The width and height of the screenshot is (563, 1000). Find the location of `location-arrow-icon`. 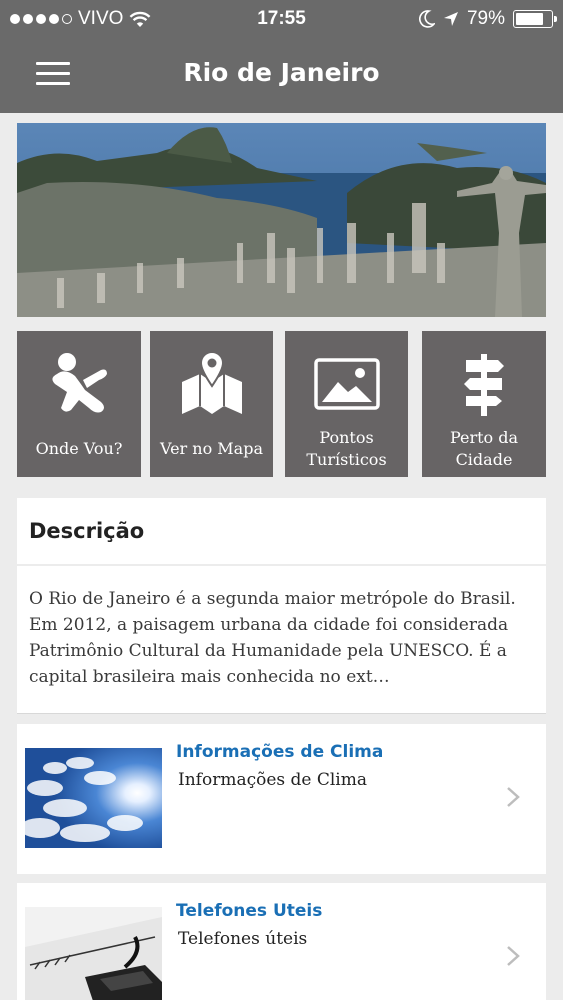

location-arrow-icon is located at coordinates (450, 19).